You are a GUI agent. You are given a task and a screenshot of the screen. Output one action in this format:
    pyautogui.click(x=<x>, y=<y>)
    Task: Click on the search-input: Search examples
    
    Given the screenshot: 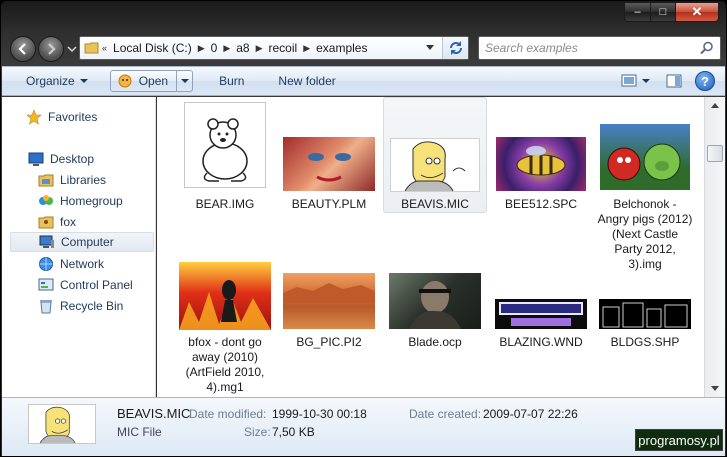 What is the action you would take?
    pyautogui.click(x=599, y=48)
    